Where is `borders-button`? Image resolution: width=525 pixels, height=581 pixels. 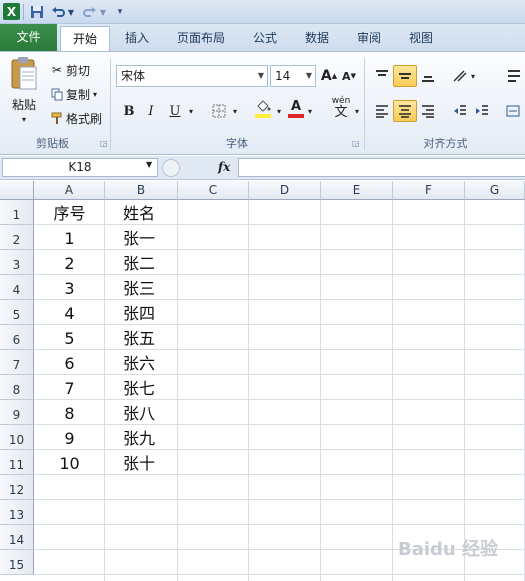
borders-button is located at coordinates (219, 111).